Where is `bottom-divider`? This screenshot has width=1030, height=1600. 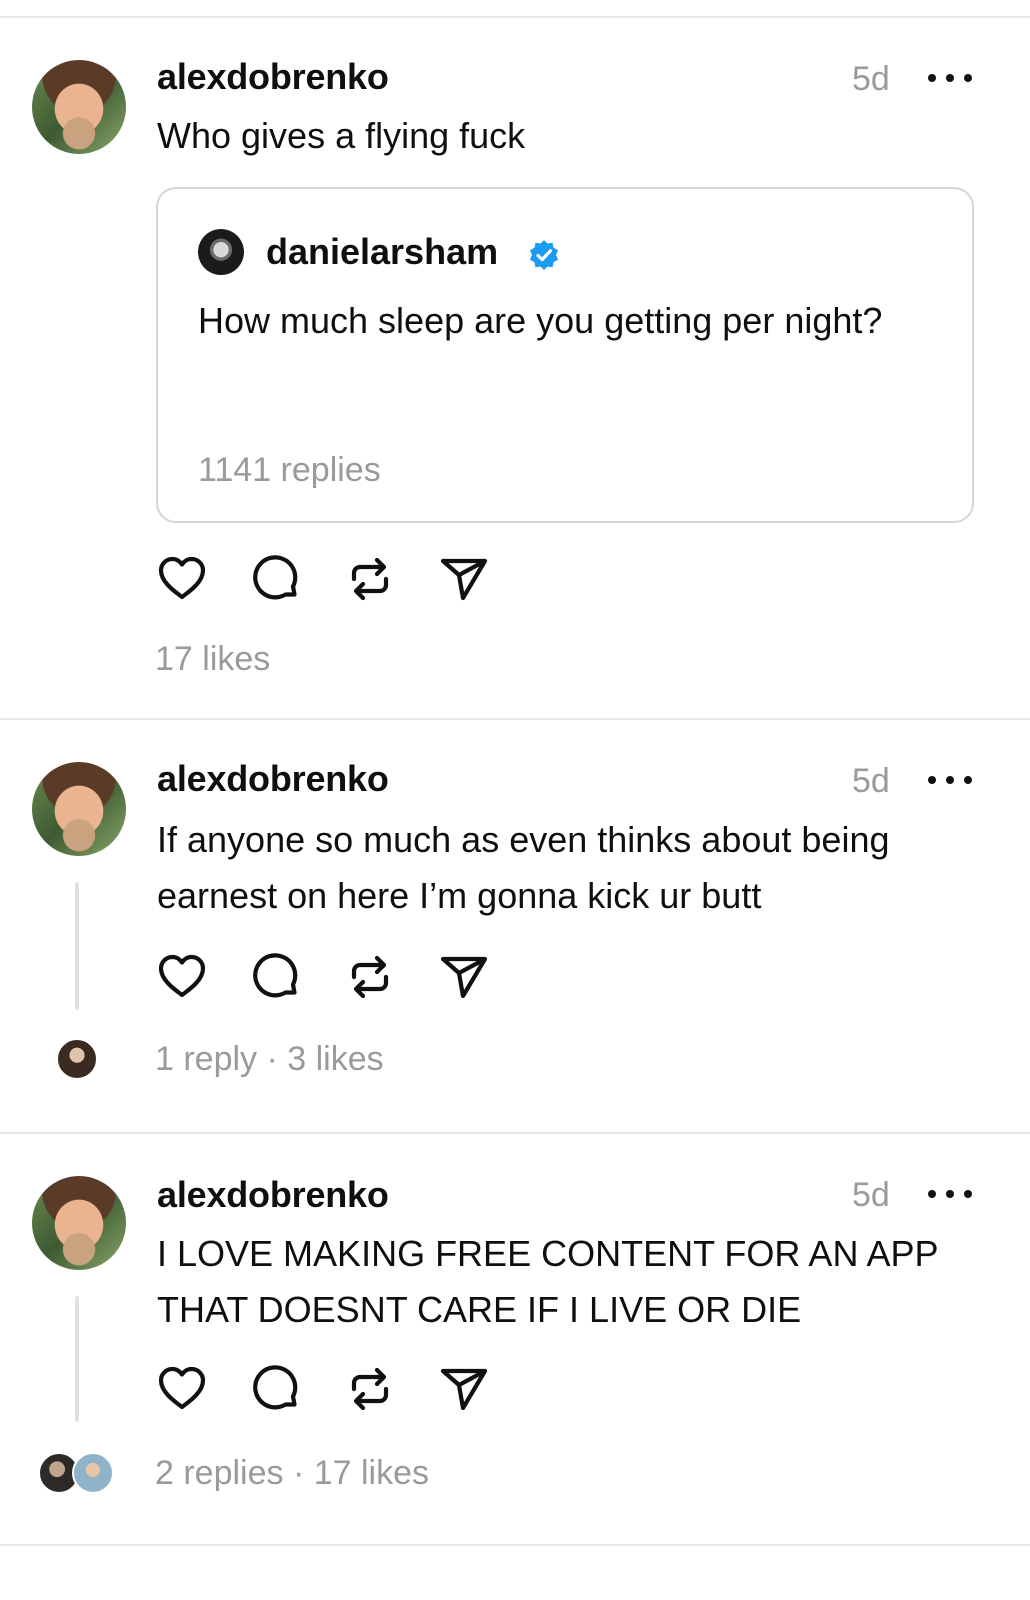 bottom-divider is located at coordinates (515, 1545).